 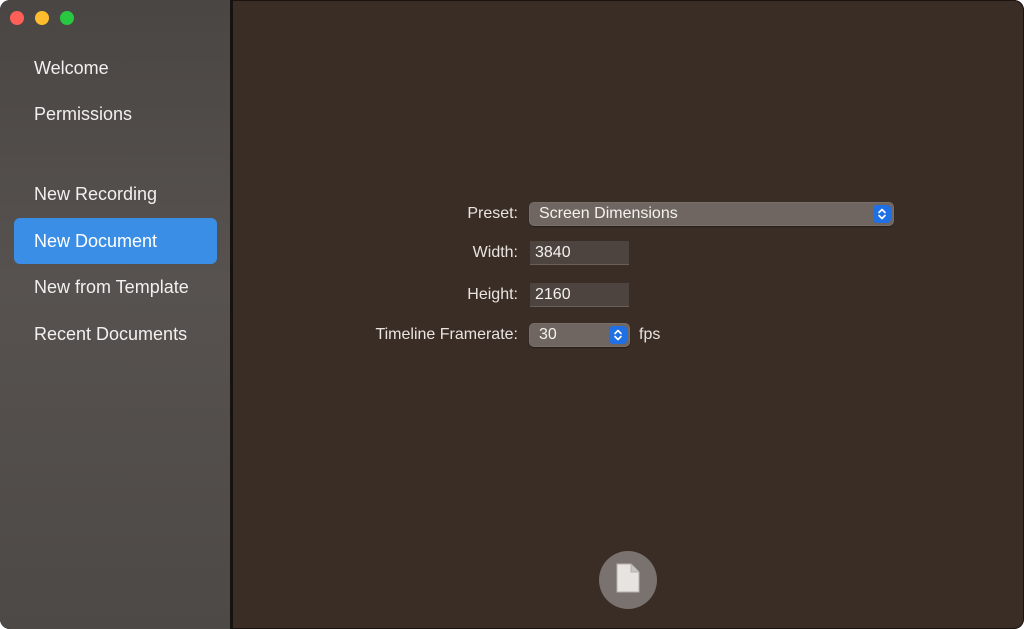 I want to click on sidebar-item-label: New Recording, so click(x=96, y=193).